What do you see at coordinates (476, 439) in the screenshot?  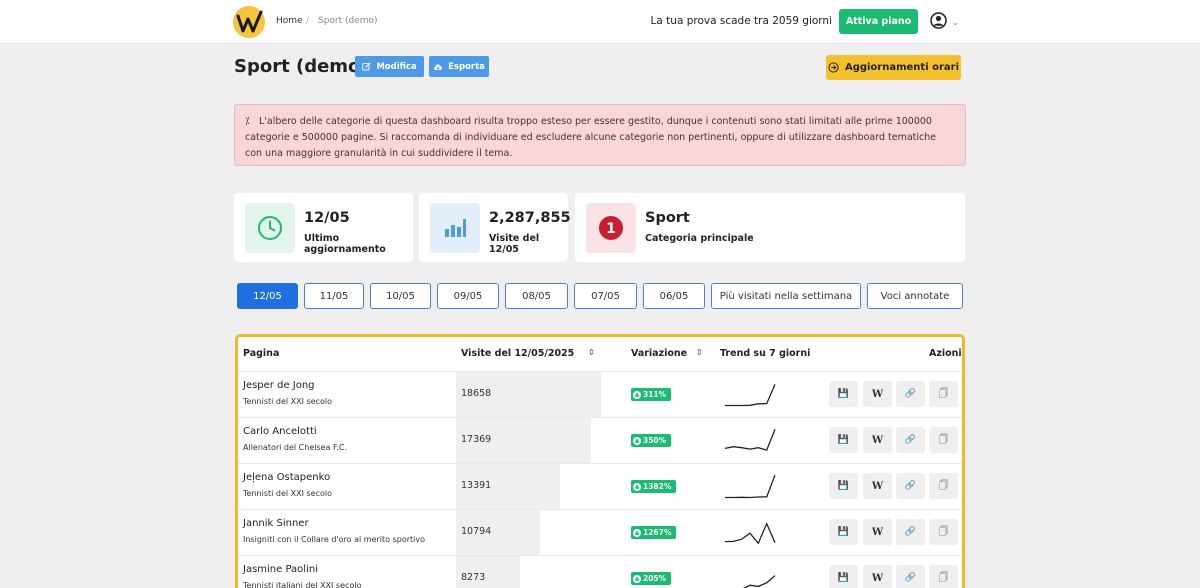 I see `visits-value: 17369` at bounding box center [476, 439].